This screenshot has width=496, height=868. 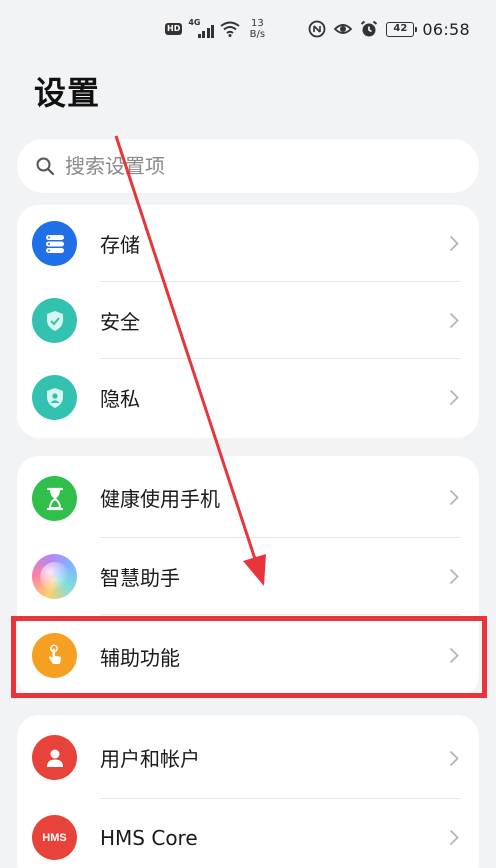 I want to click on settings-item-privacy: 隐私, so click(x=248, y=397).